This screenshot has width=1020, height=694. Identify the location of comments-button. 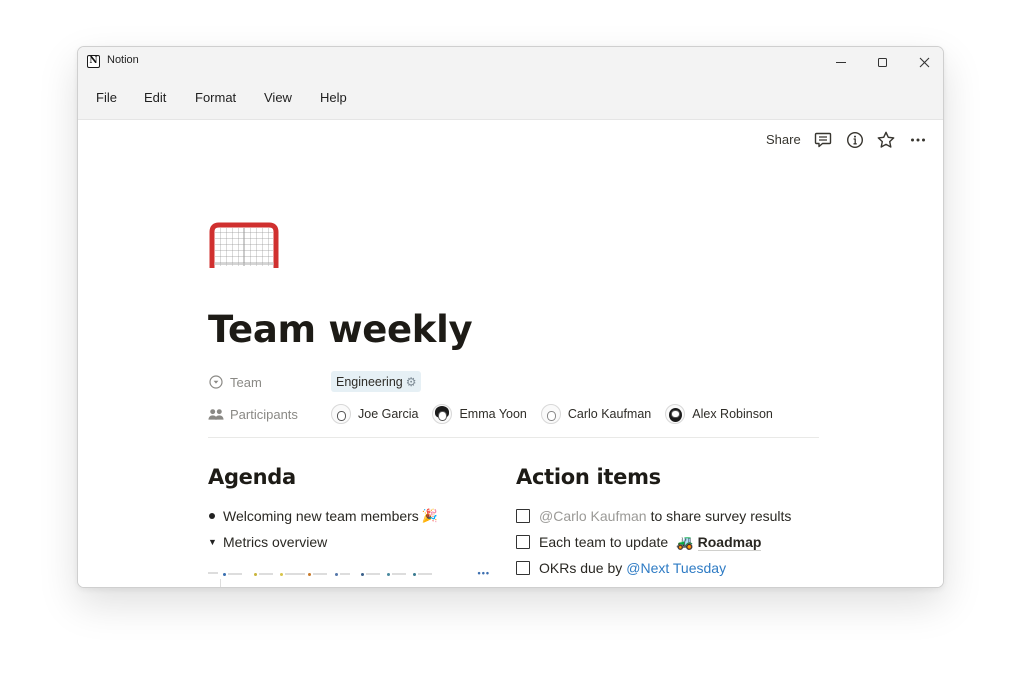
(823, 140).